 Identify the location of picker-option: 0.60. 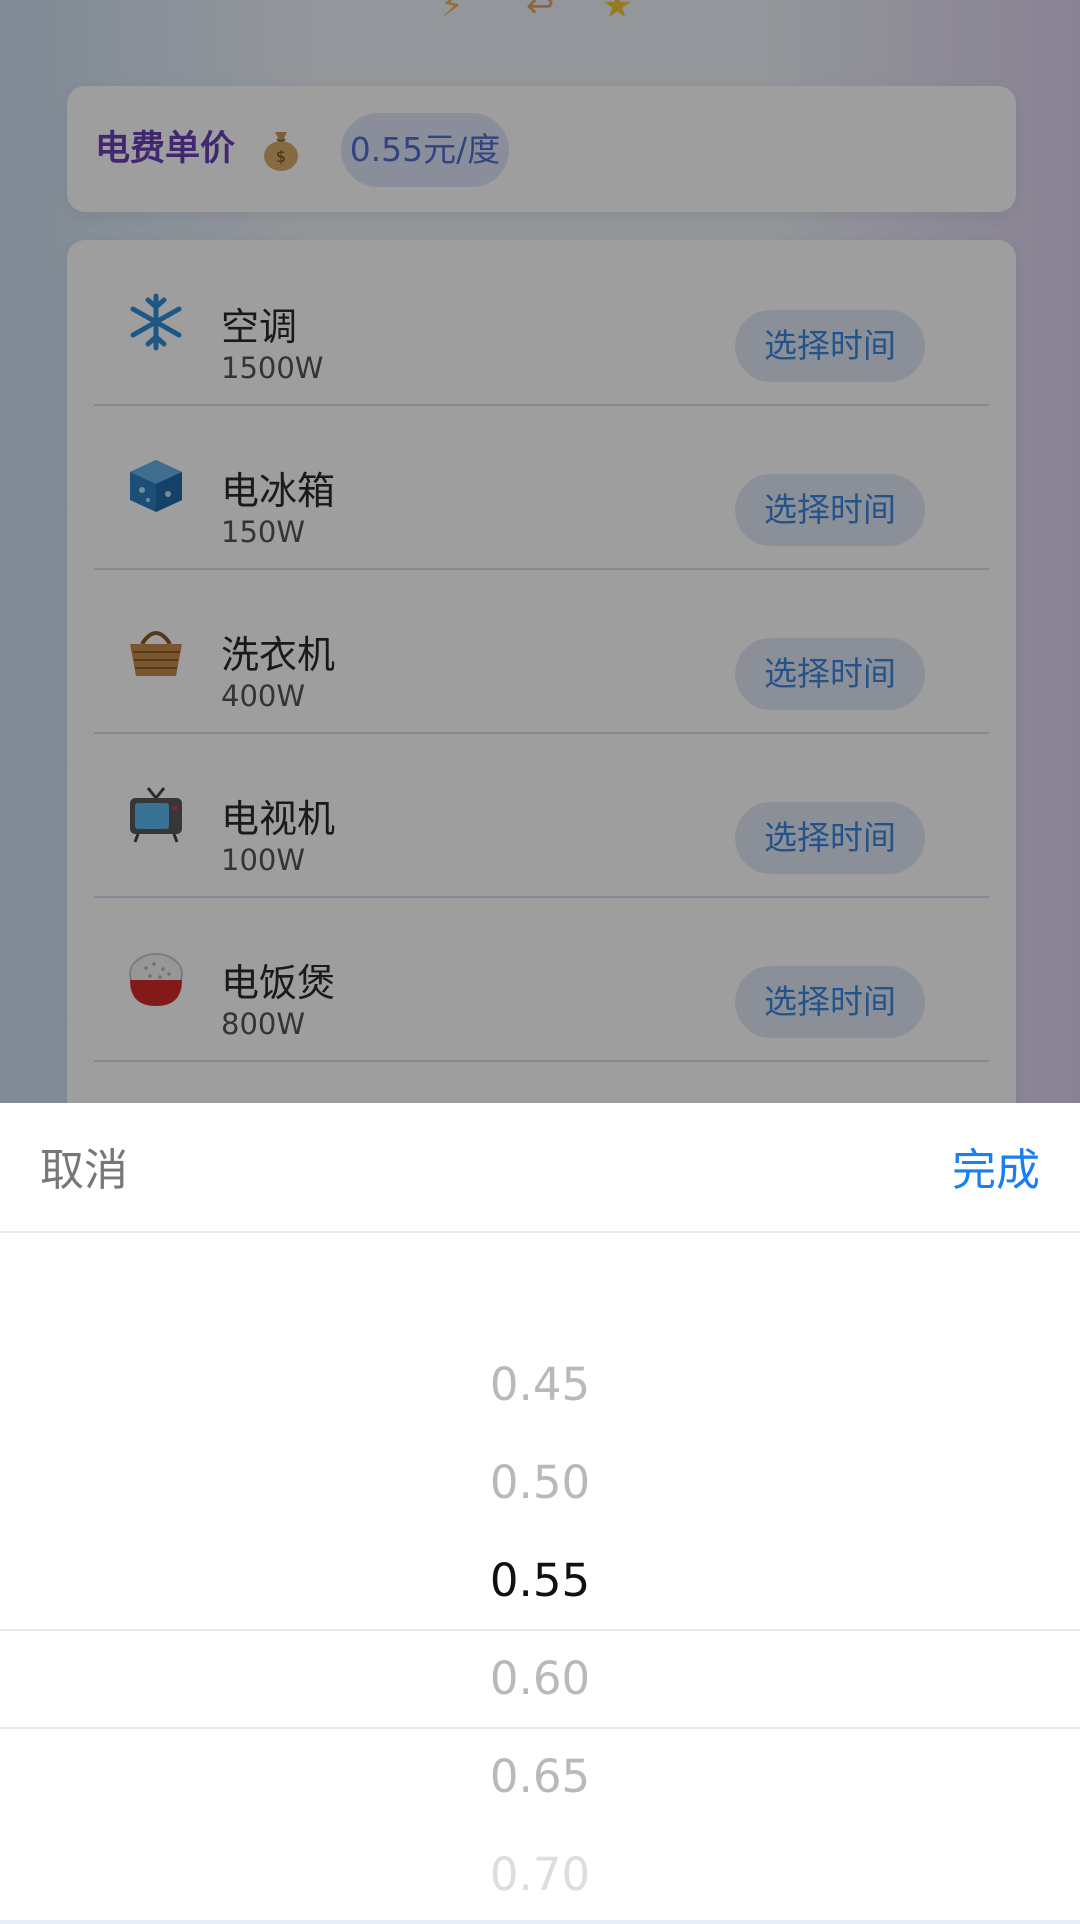
(540, 1679).